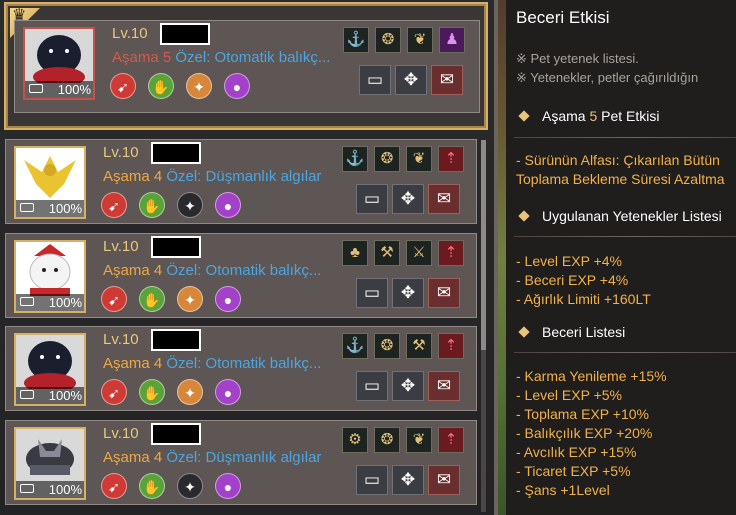  Describe the element at coordinates (591, 376) in the screenshot. I see `skill-list-line: - Karma Yenileme +15%` at that location.